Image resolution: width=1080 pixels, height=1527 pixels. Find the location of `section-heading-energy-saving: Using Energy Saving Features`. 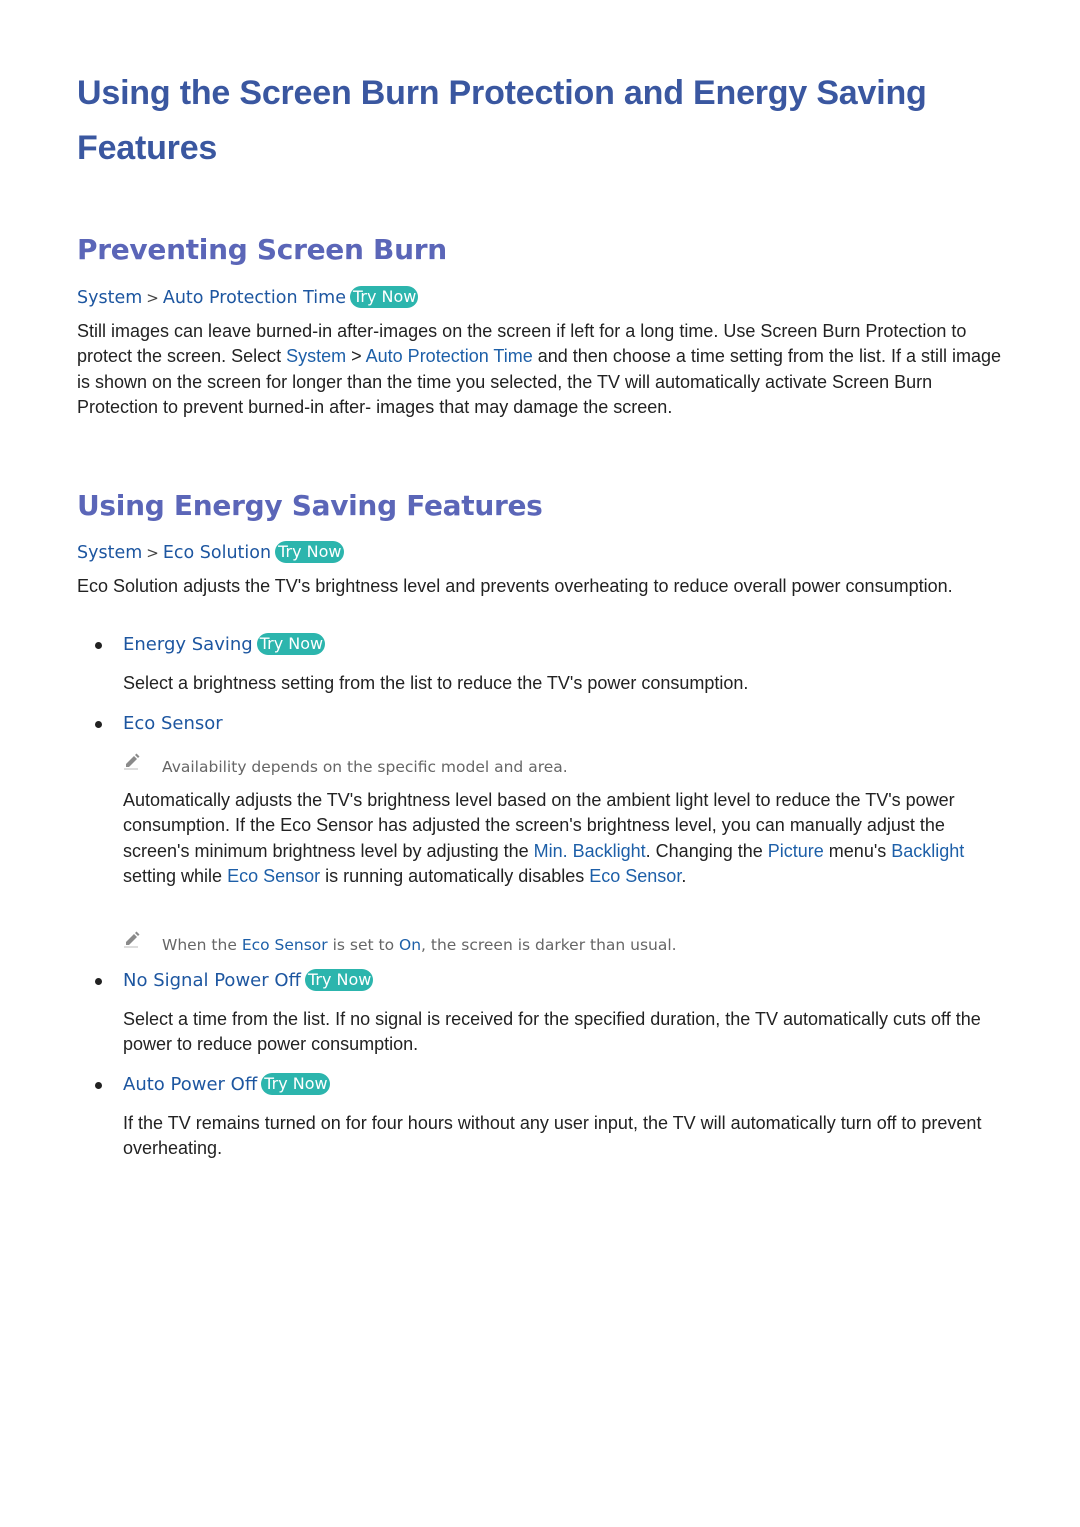

section-heading-energy-saving: Using Energy Saving Features is located at coordinates (310, 505).